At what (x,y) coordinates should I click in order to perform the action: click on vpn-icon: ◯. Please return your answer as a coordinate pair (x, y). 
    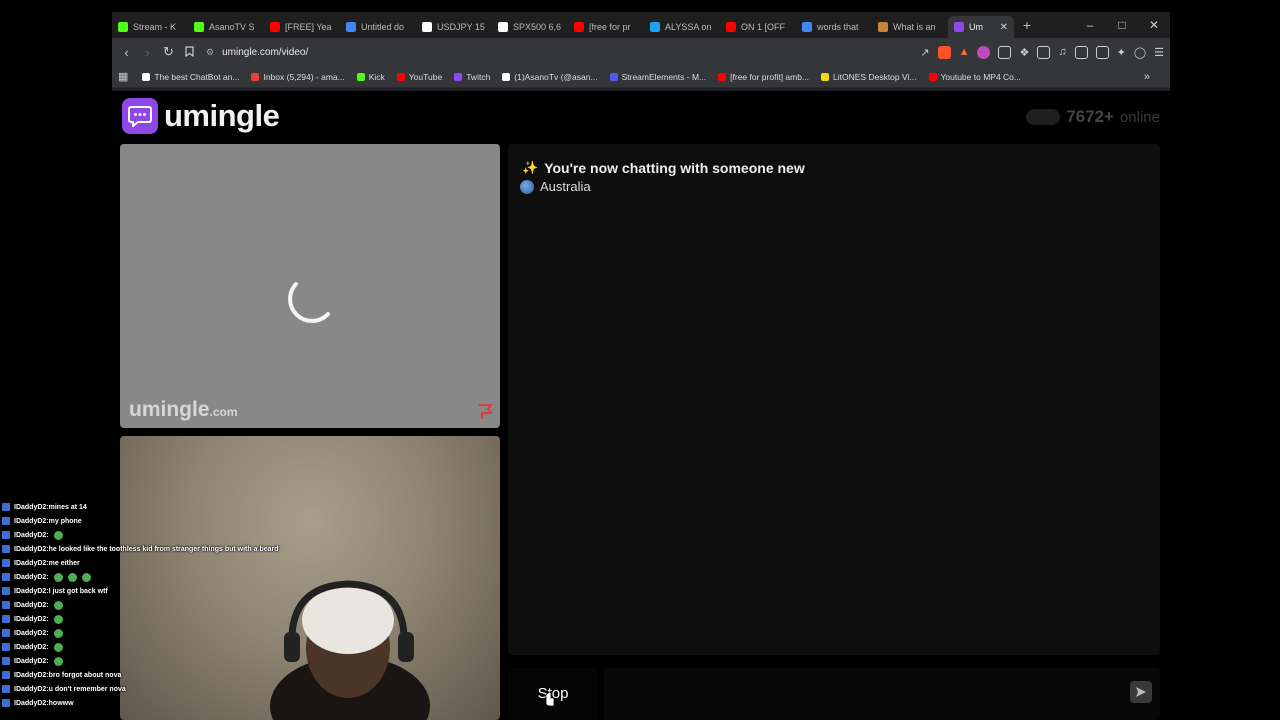
    Looking at the image, I should click on (1140, 52).